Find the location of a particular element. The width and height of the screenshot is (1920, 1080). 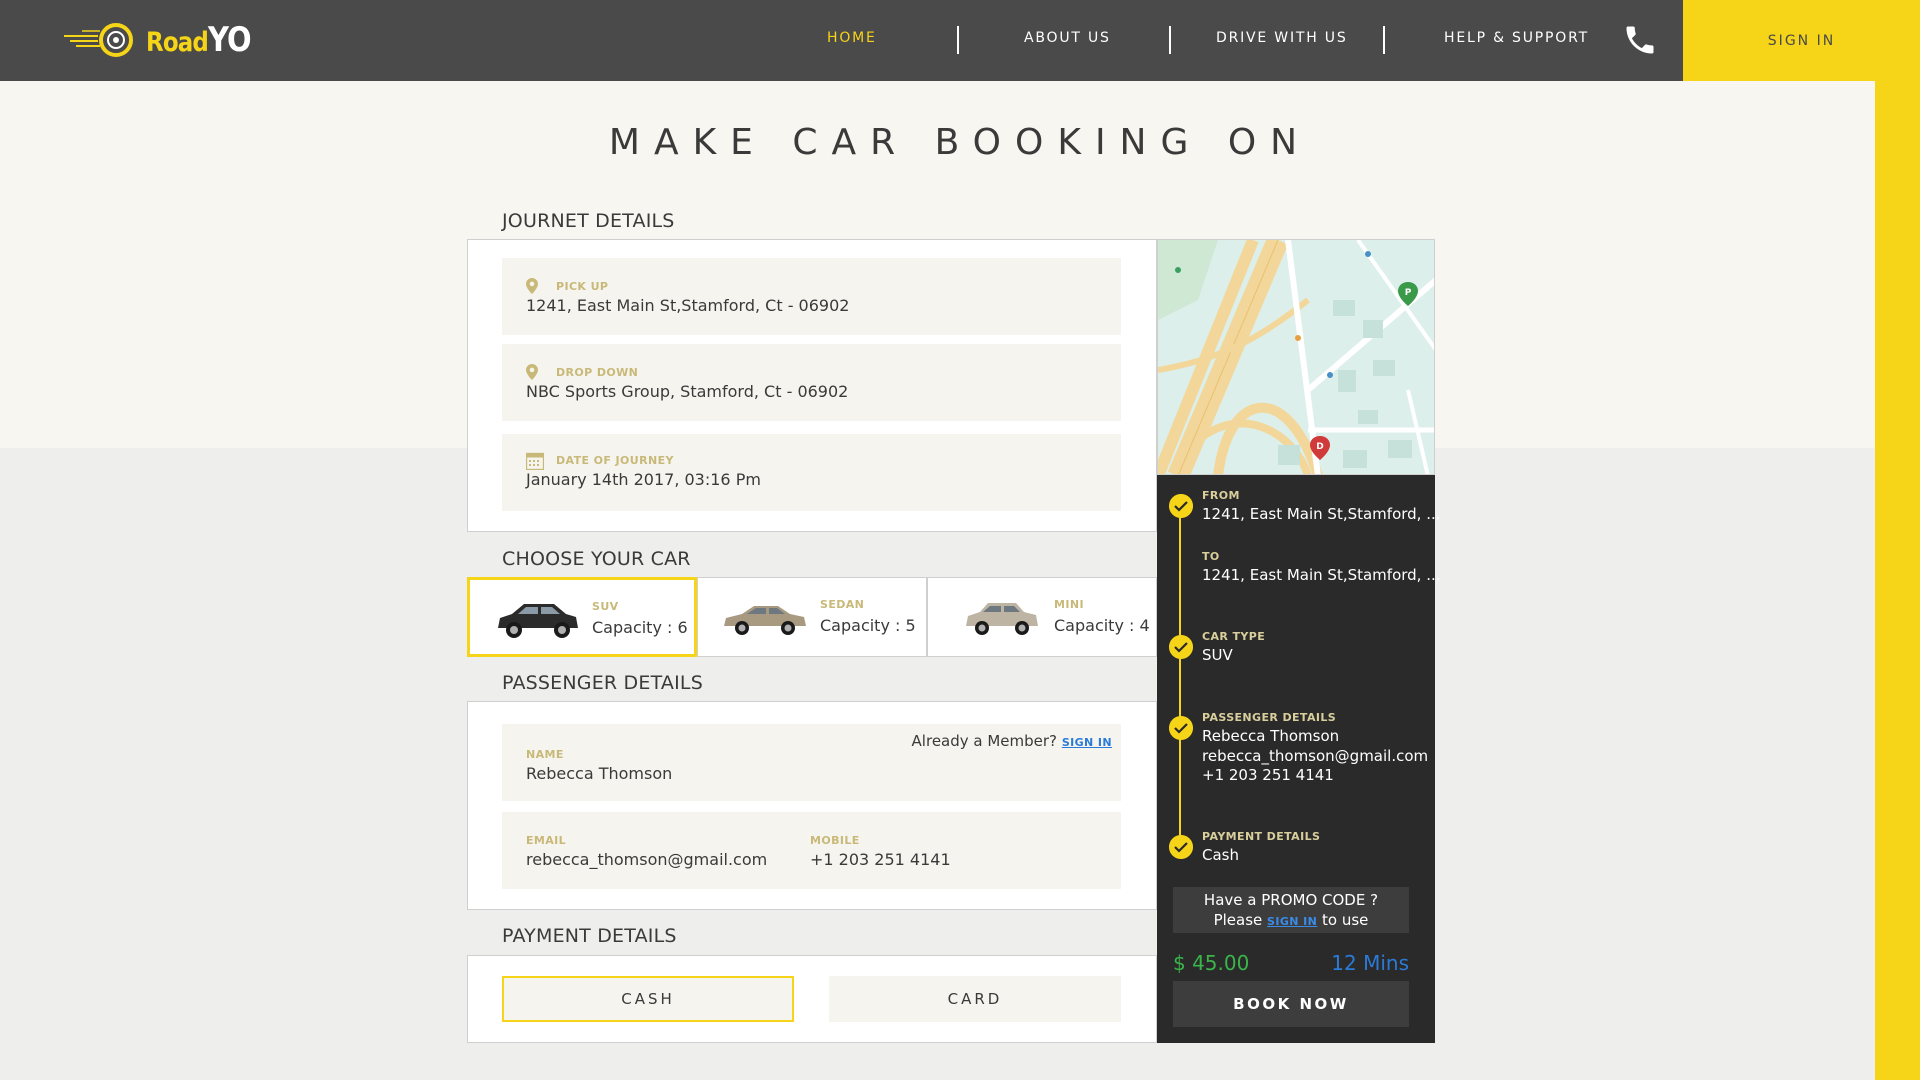

car-option-suv: SUV Capacity : 6 is located at coordinates (582, 617).